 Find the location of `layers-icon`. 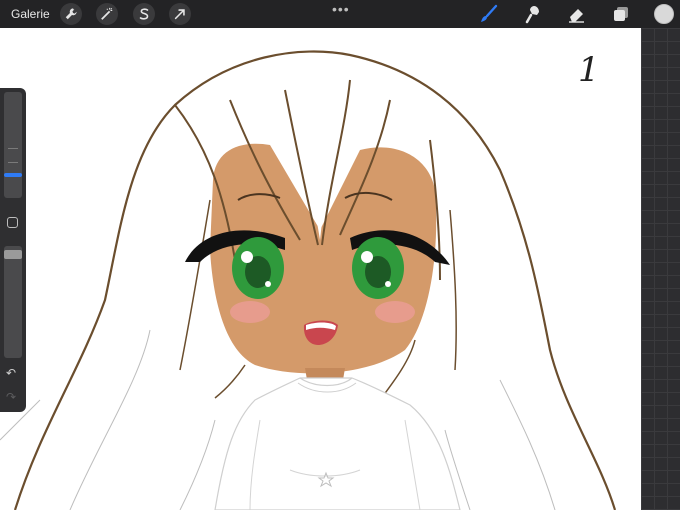

layers-icon is located at coordinates (621, 14).